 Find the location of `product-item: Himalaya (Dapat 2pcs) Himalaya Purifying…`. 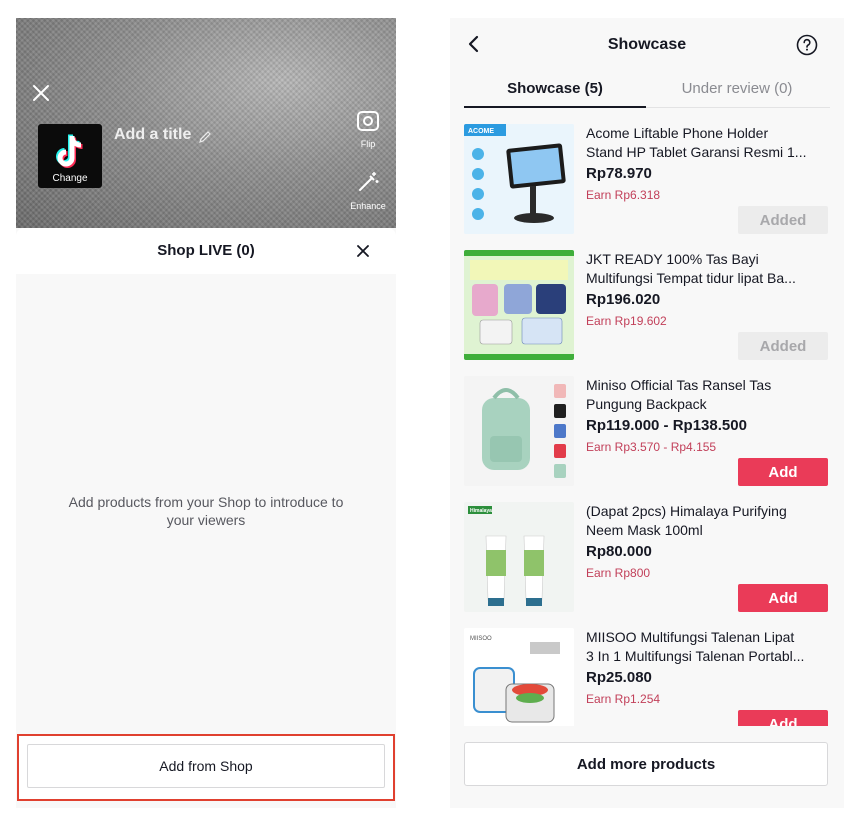

product-item: Himalaya (Dapat 2pcs) Himalaya Purifying… is located at coordinates (647, 564).